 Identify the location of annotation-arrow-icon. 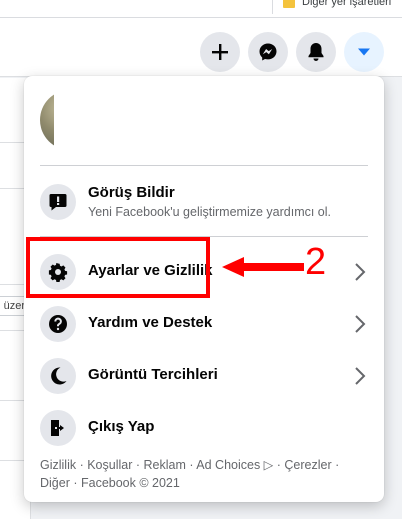
(263, 267).